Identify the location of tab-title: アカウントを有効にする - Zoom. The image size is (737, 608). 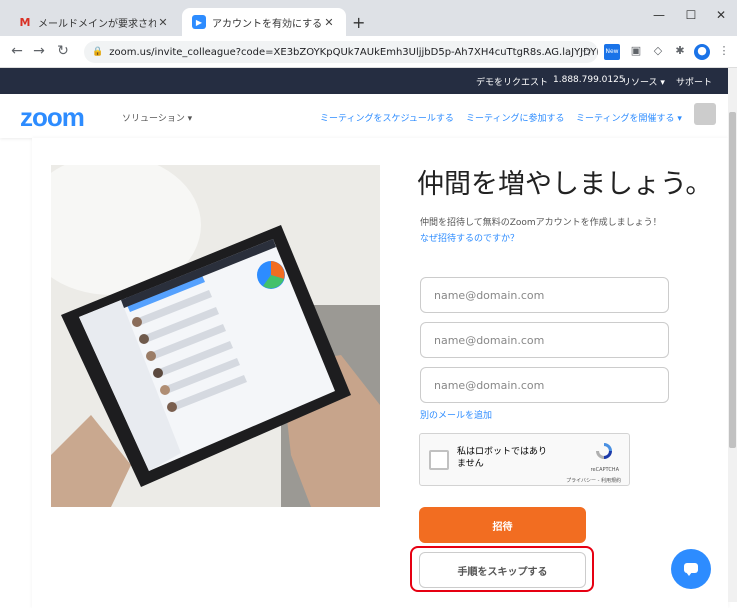
(267, 24).